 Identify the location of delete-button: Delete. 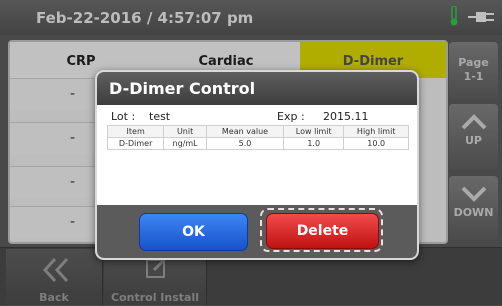
(322, 231).